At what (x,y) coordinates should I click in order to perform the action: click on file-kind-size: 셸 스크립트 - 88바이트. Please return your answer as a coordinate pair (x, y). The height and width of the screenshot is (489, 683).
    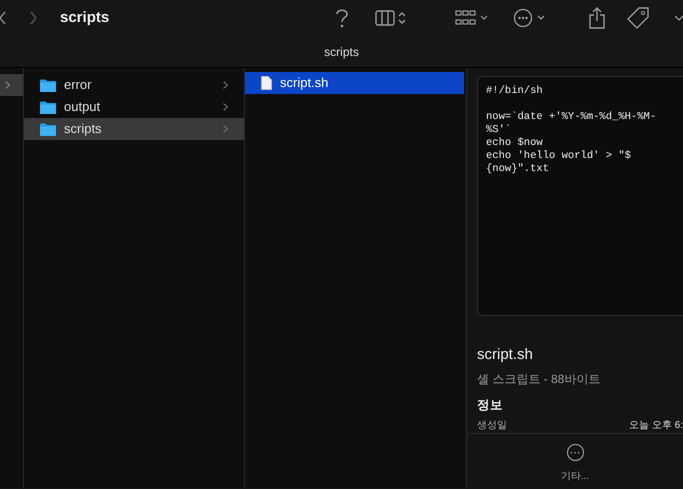
    Looking at the image, I should click on (539, 379).